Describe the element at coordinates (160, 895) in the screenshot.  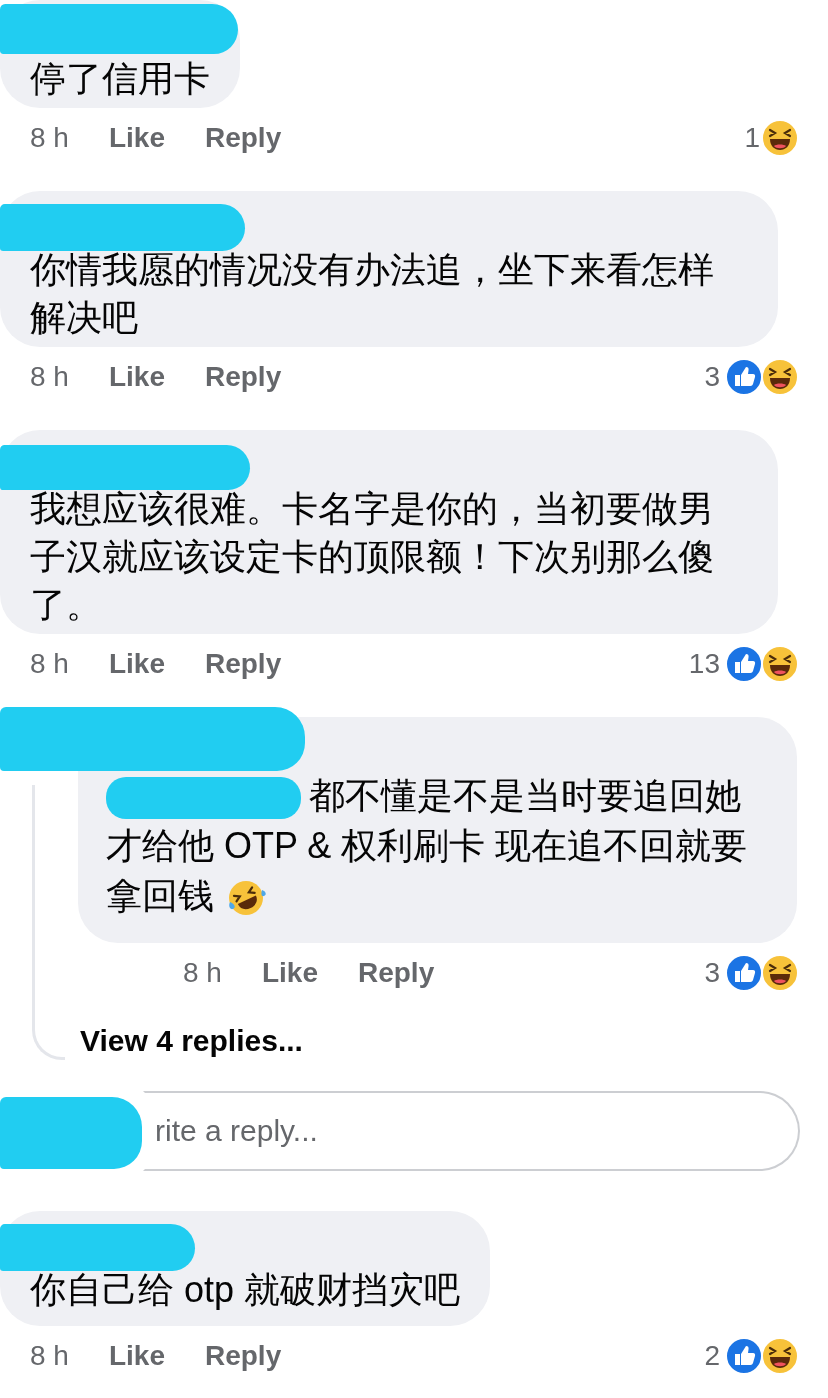
I see `reply-text: 拿回钱` at that location.